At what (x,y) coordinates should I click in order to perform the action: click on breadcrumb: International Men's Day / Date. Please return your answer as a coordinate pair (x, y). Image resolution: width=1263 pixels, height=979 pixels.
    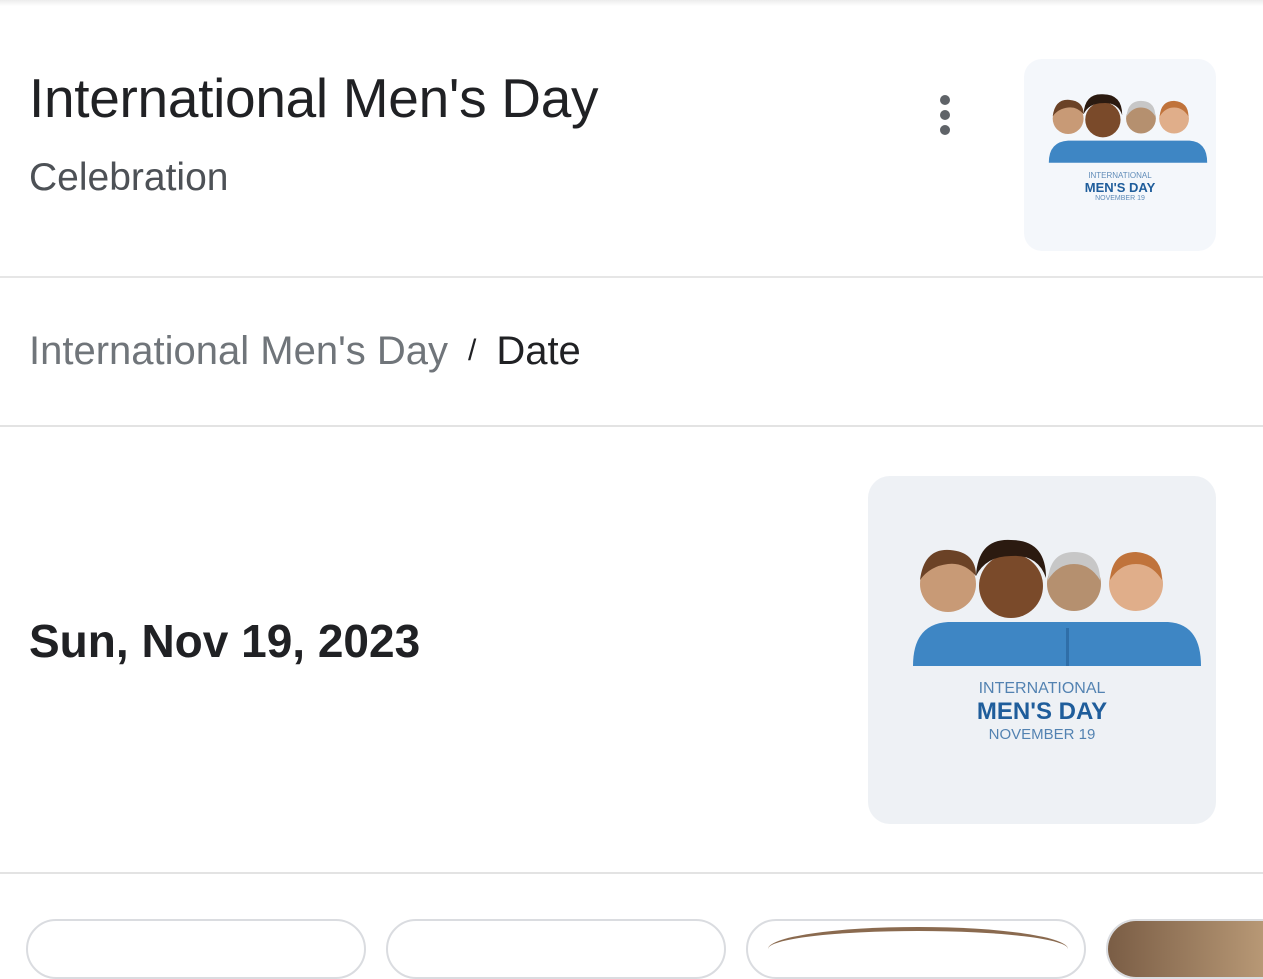
    Looking at the image, I should click on (305, 351).